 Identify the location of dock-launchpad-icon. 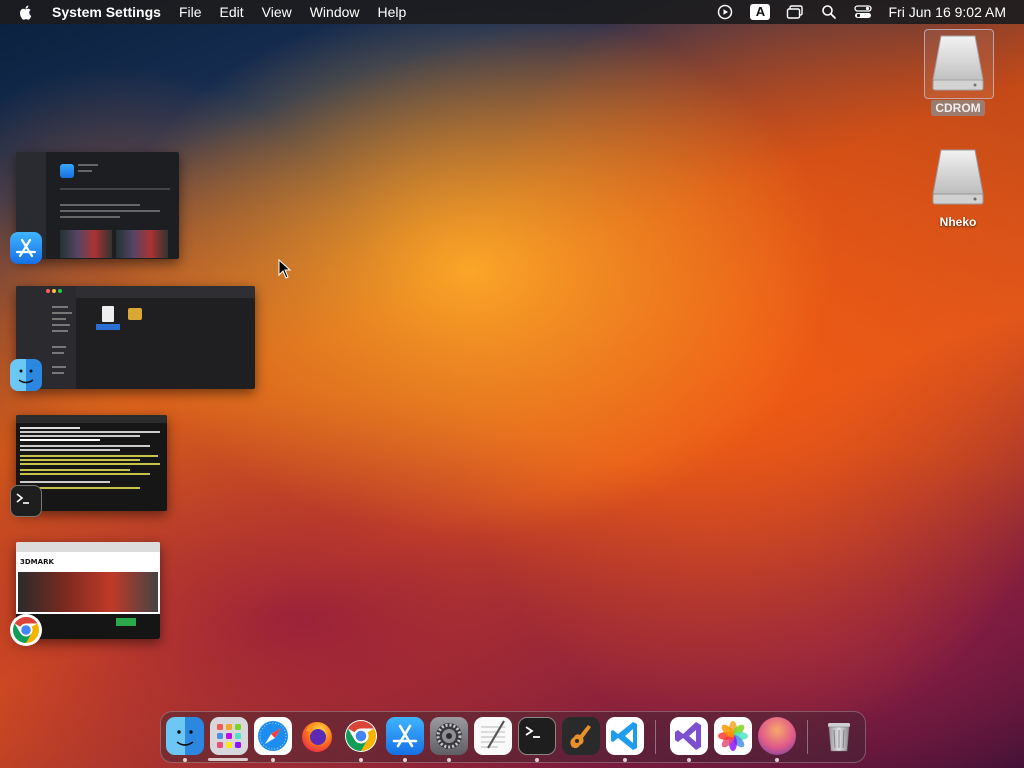
(229, 736).